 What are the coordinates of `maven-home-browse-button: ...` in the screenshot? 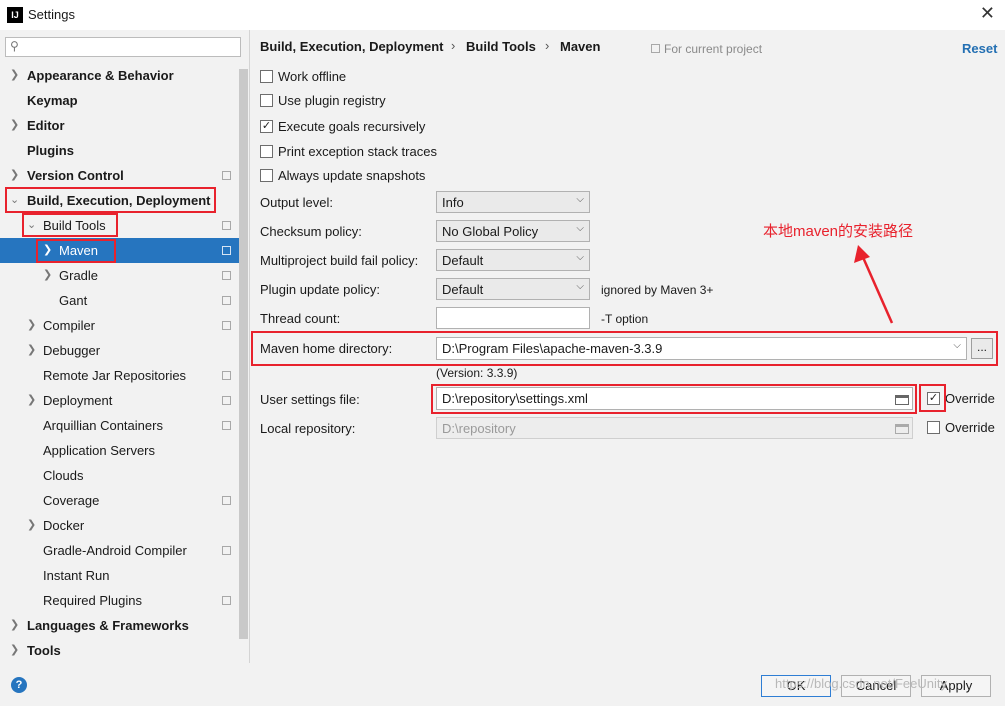 It's located at (982, 348).